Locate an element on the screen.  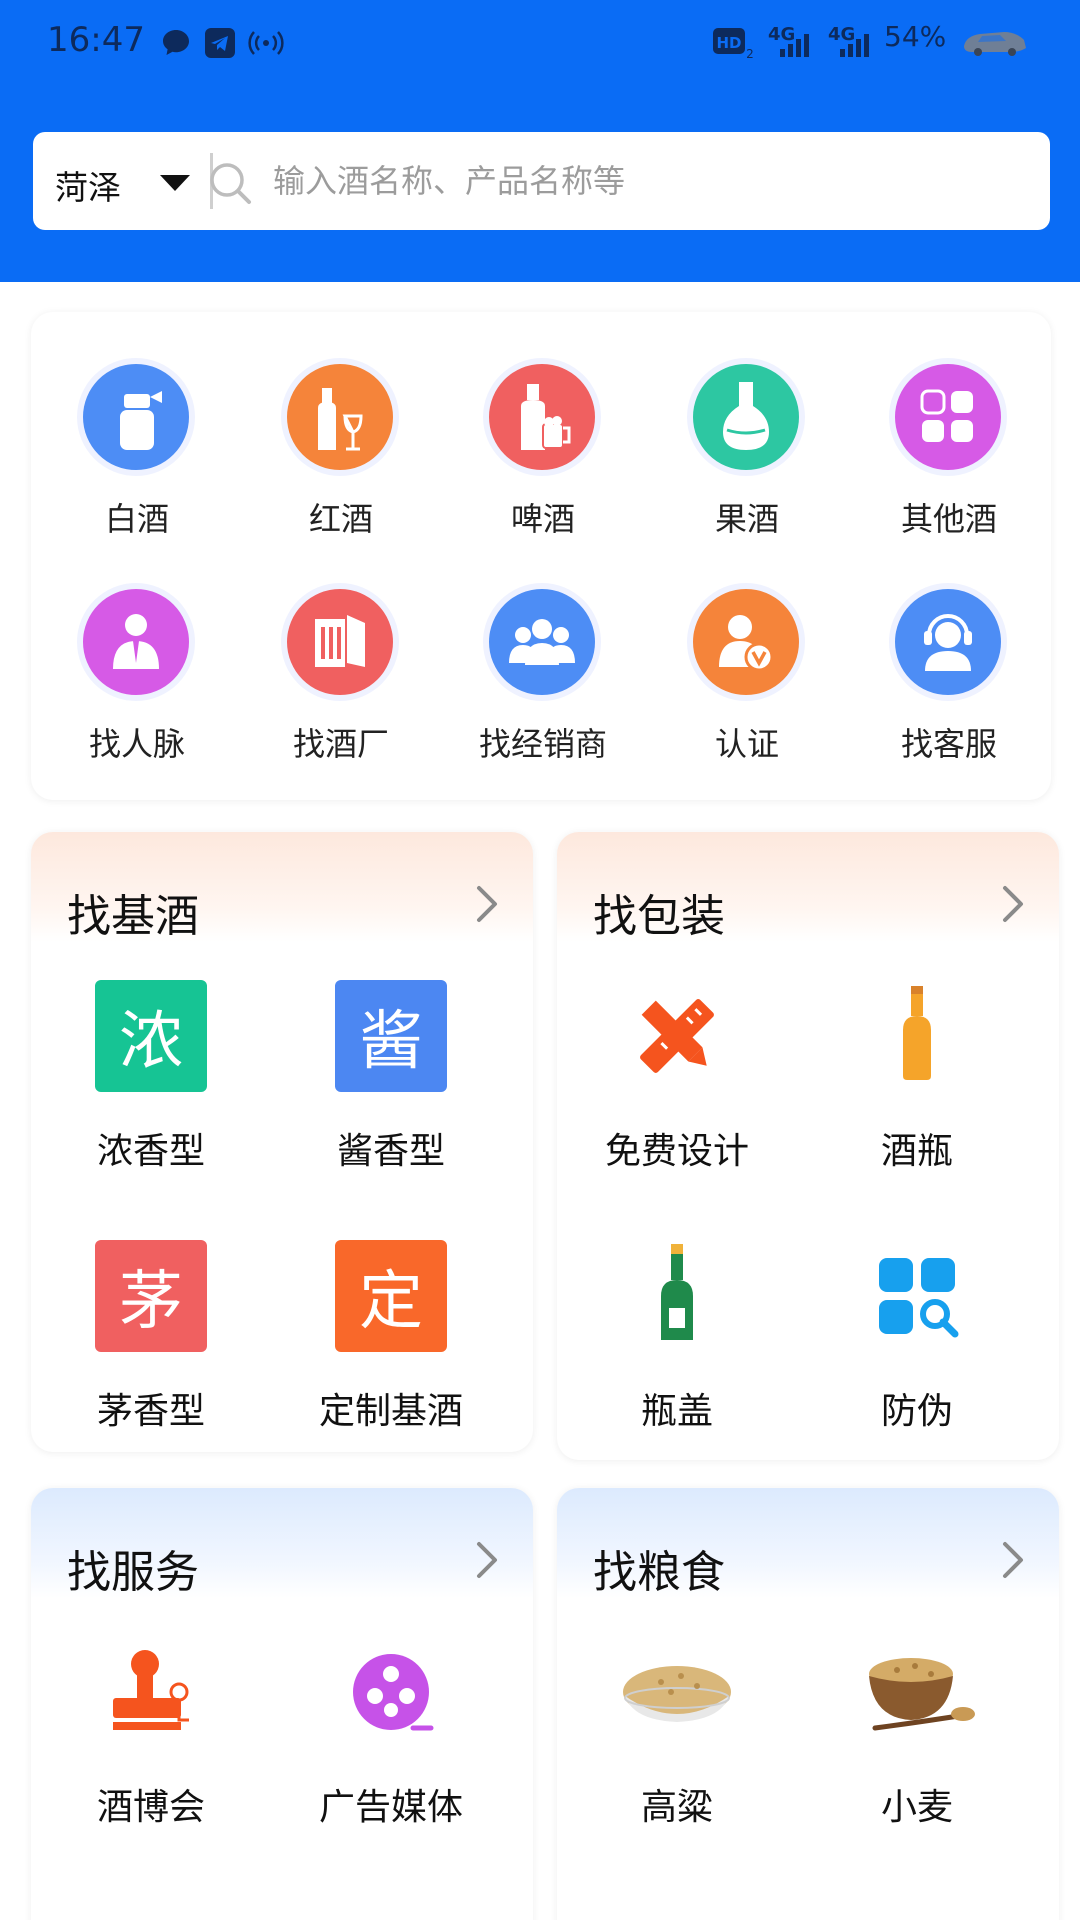
svg-text: 2 is located at coordinates (750, 53).